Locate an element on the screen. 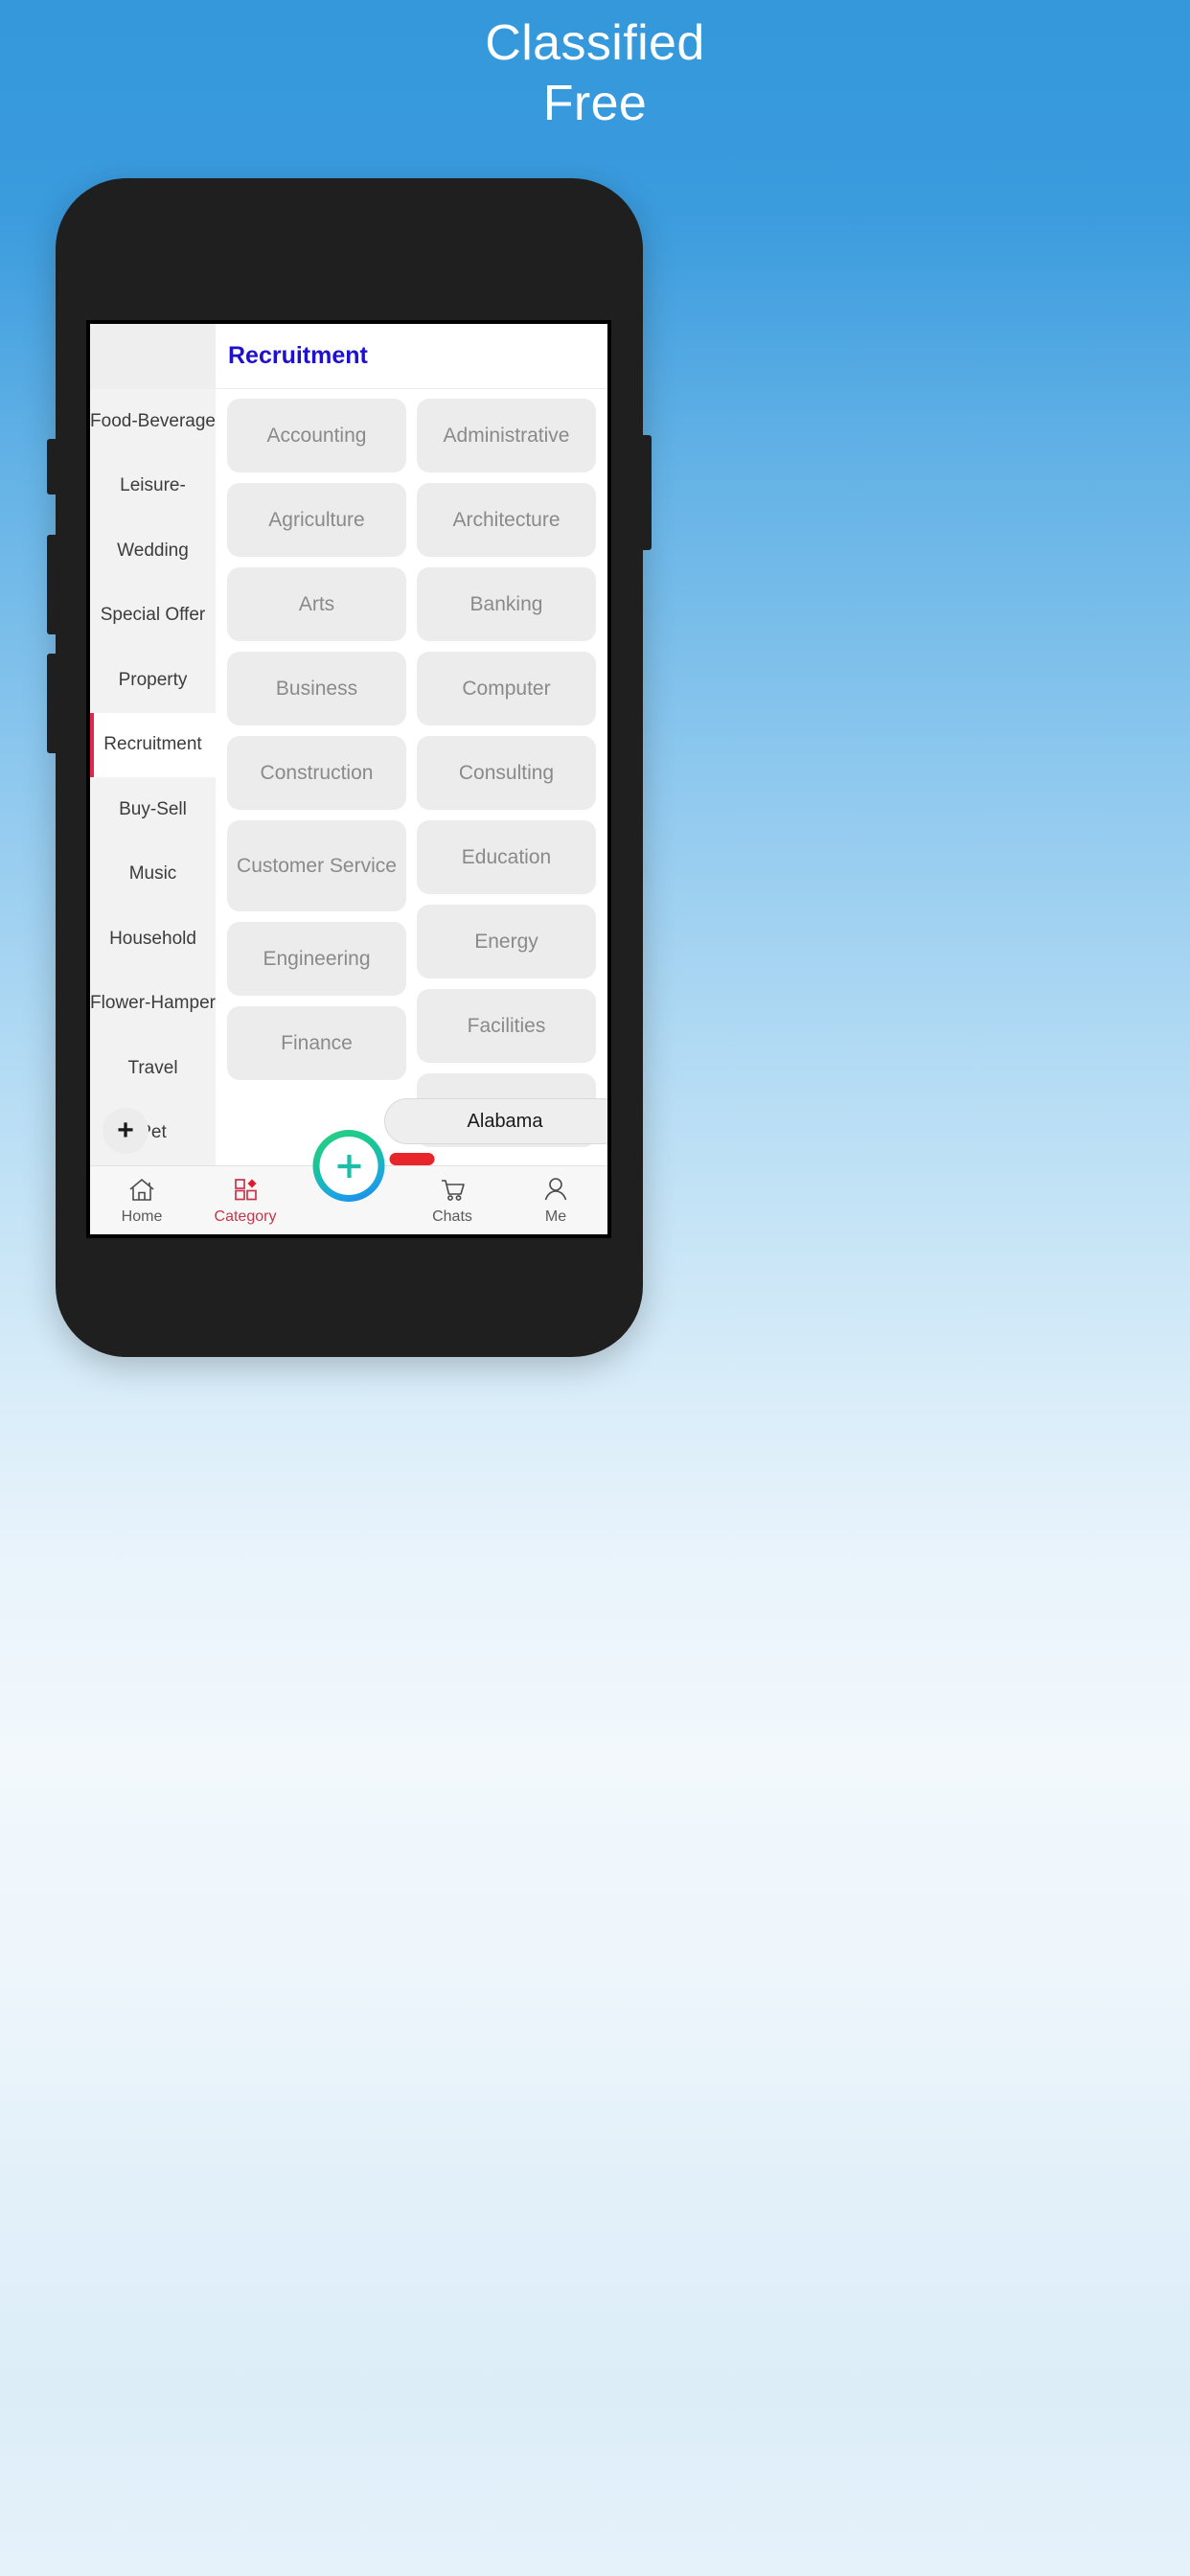 This screenshot has width=1190, height=2576. sidebar-item-label: Music is located at coordinates (152, 874).